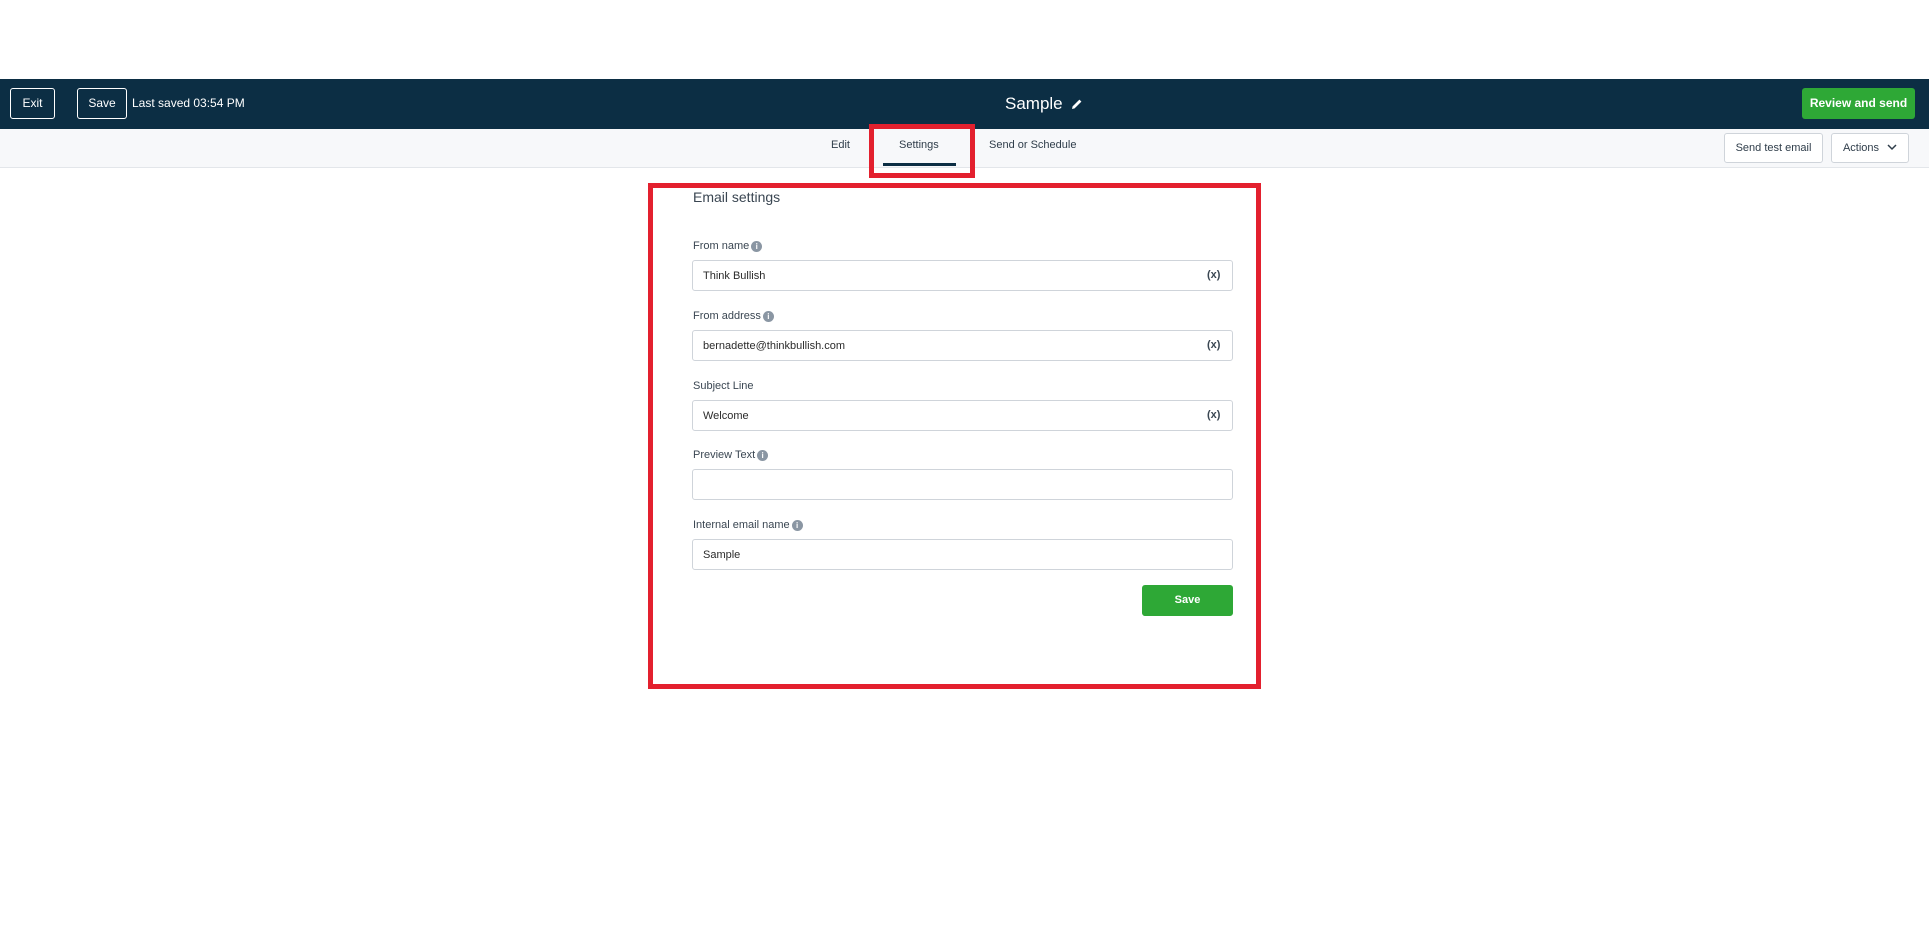 The width and height of the screenshot is (1929, 926). I want to click on subject-line-label-text: Subject Line, so click(723, 386).